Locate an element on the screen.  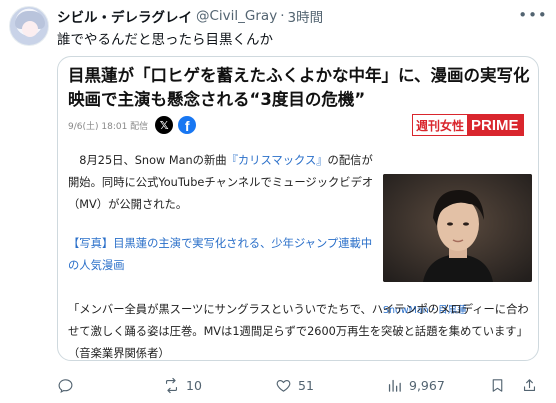
portrait-image is located at coordinates (457, 228).